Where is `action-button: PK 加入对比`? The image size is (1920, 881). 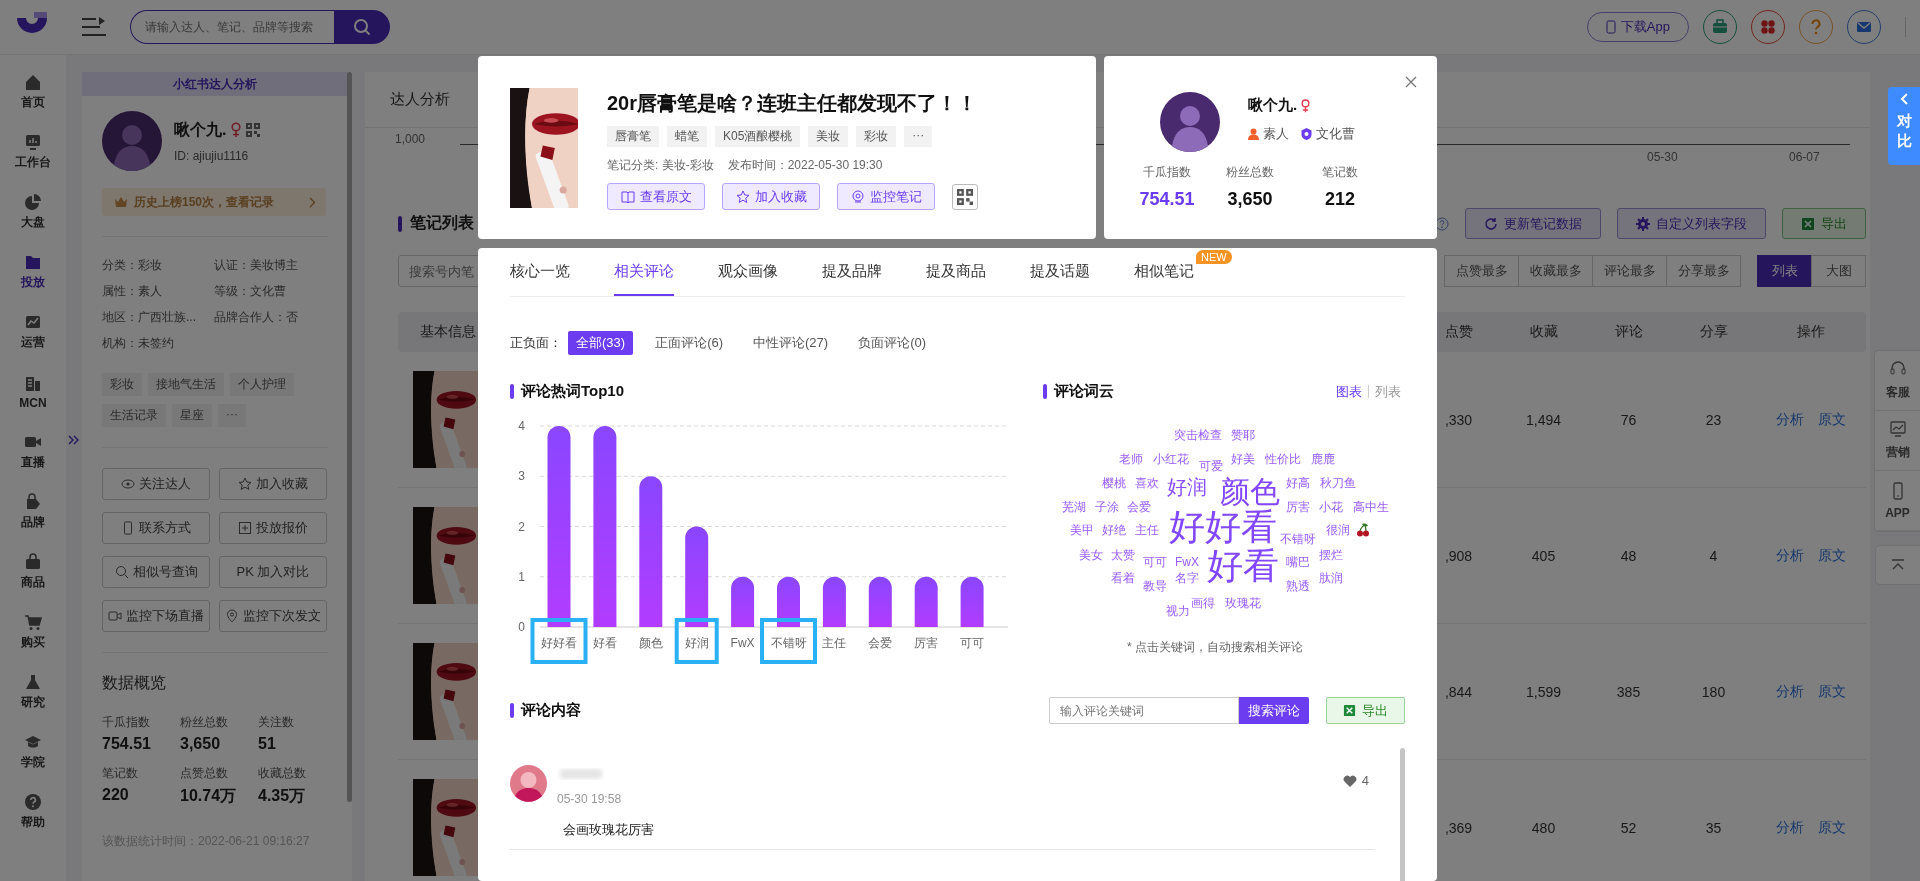 action-button: PK 加入对比 is located at coordinates (273, 572).